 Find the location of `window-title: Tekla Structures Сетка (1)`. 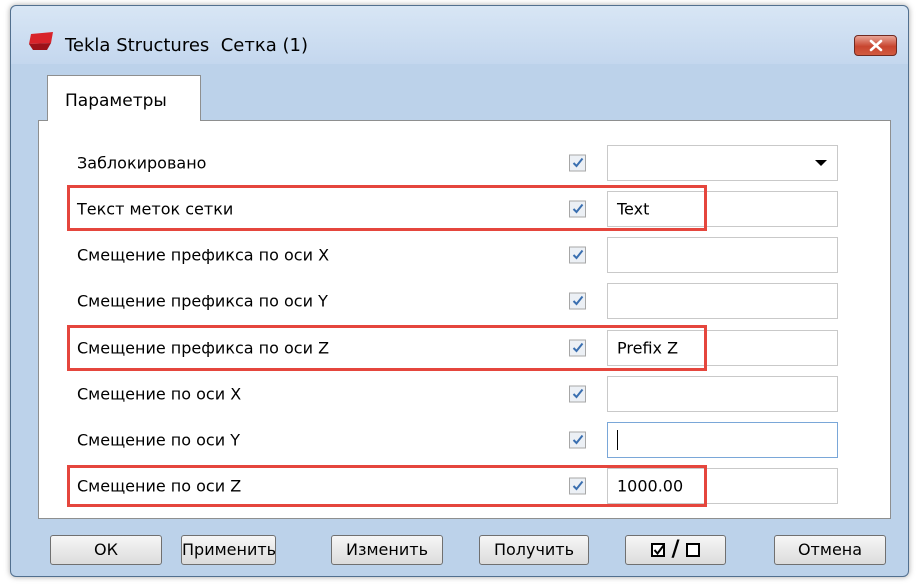

window-title: Tekla Structures Сетка (1) is located at coordinates (186, 45).